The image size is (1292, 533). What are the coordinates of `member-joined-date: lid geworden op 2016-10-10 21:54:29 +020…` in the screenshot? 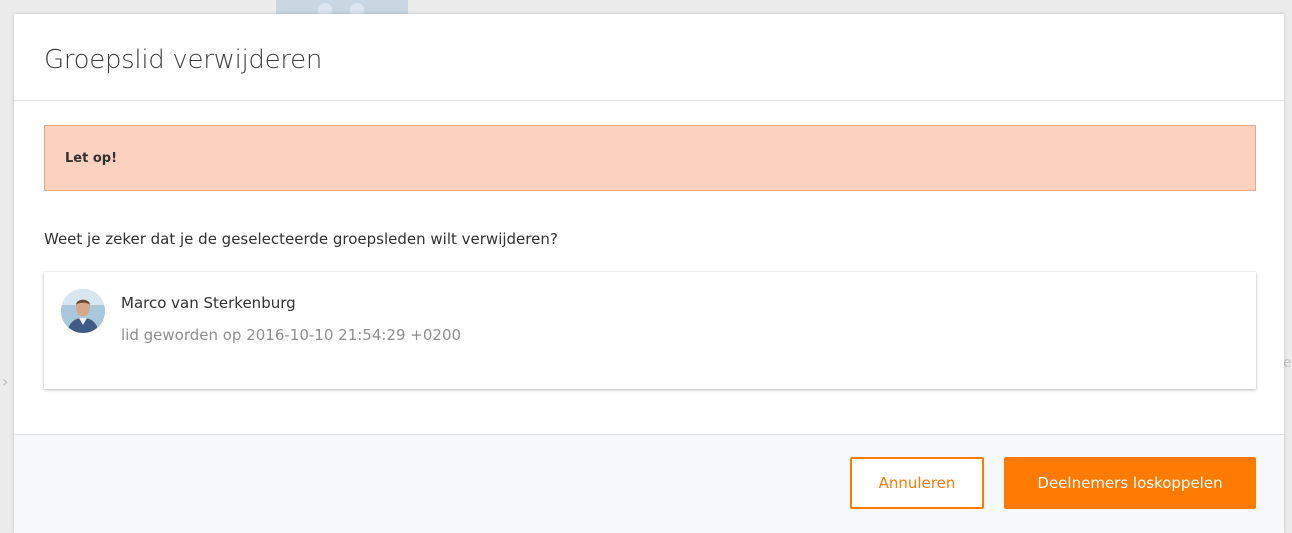 It's located at (291, 335).